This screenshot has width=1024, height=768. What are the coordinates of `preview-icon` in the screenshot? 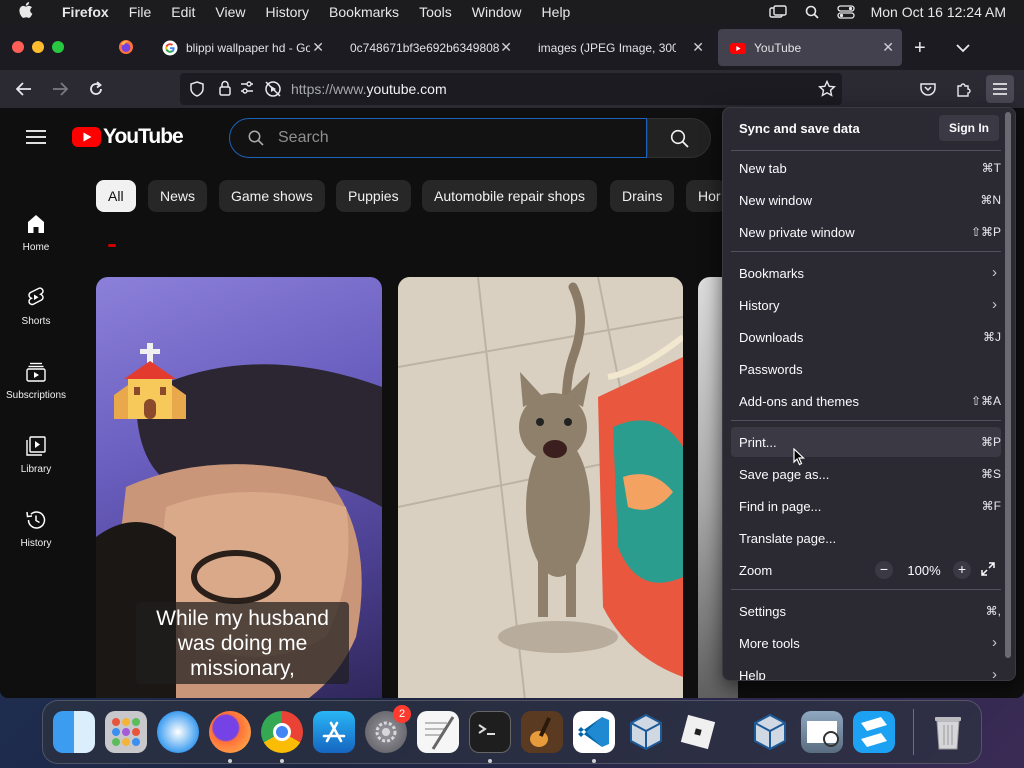 It's located at (822, 732).